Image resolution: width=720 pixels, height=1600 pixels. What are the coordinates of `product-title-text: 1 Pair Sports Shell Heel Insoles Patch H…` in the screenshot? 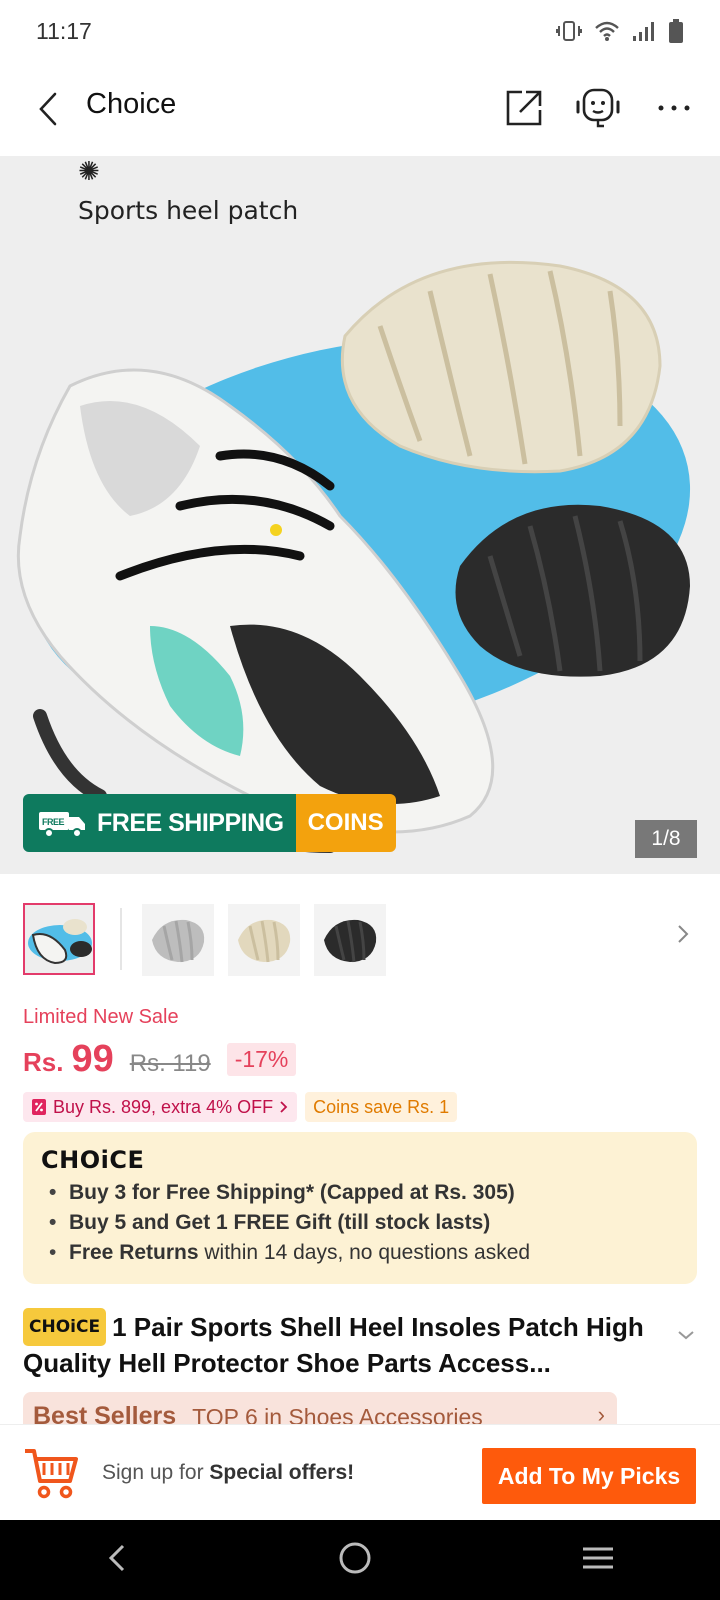 It's located at (333, 1345).